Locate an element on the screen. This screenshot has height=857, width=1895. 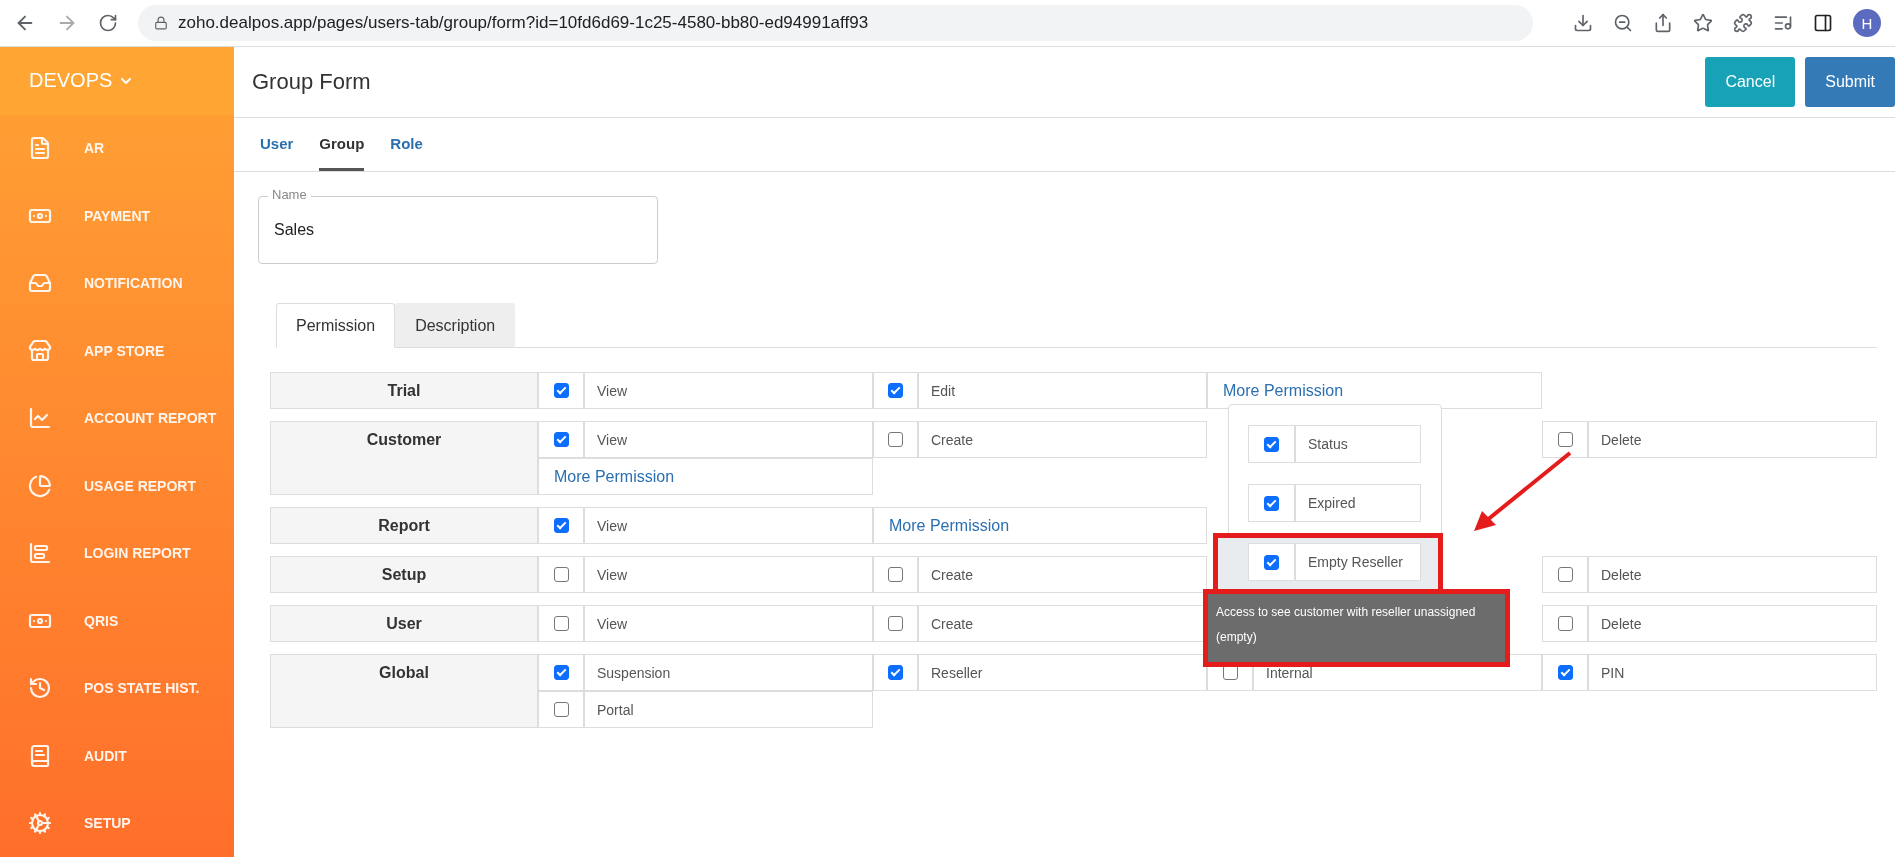
download-icon is located at coordinates (1583, 23).